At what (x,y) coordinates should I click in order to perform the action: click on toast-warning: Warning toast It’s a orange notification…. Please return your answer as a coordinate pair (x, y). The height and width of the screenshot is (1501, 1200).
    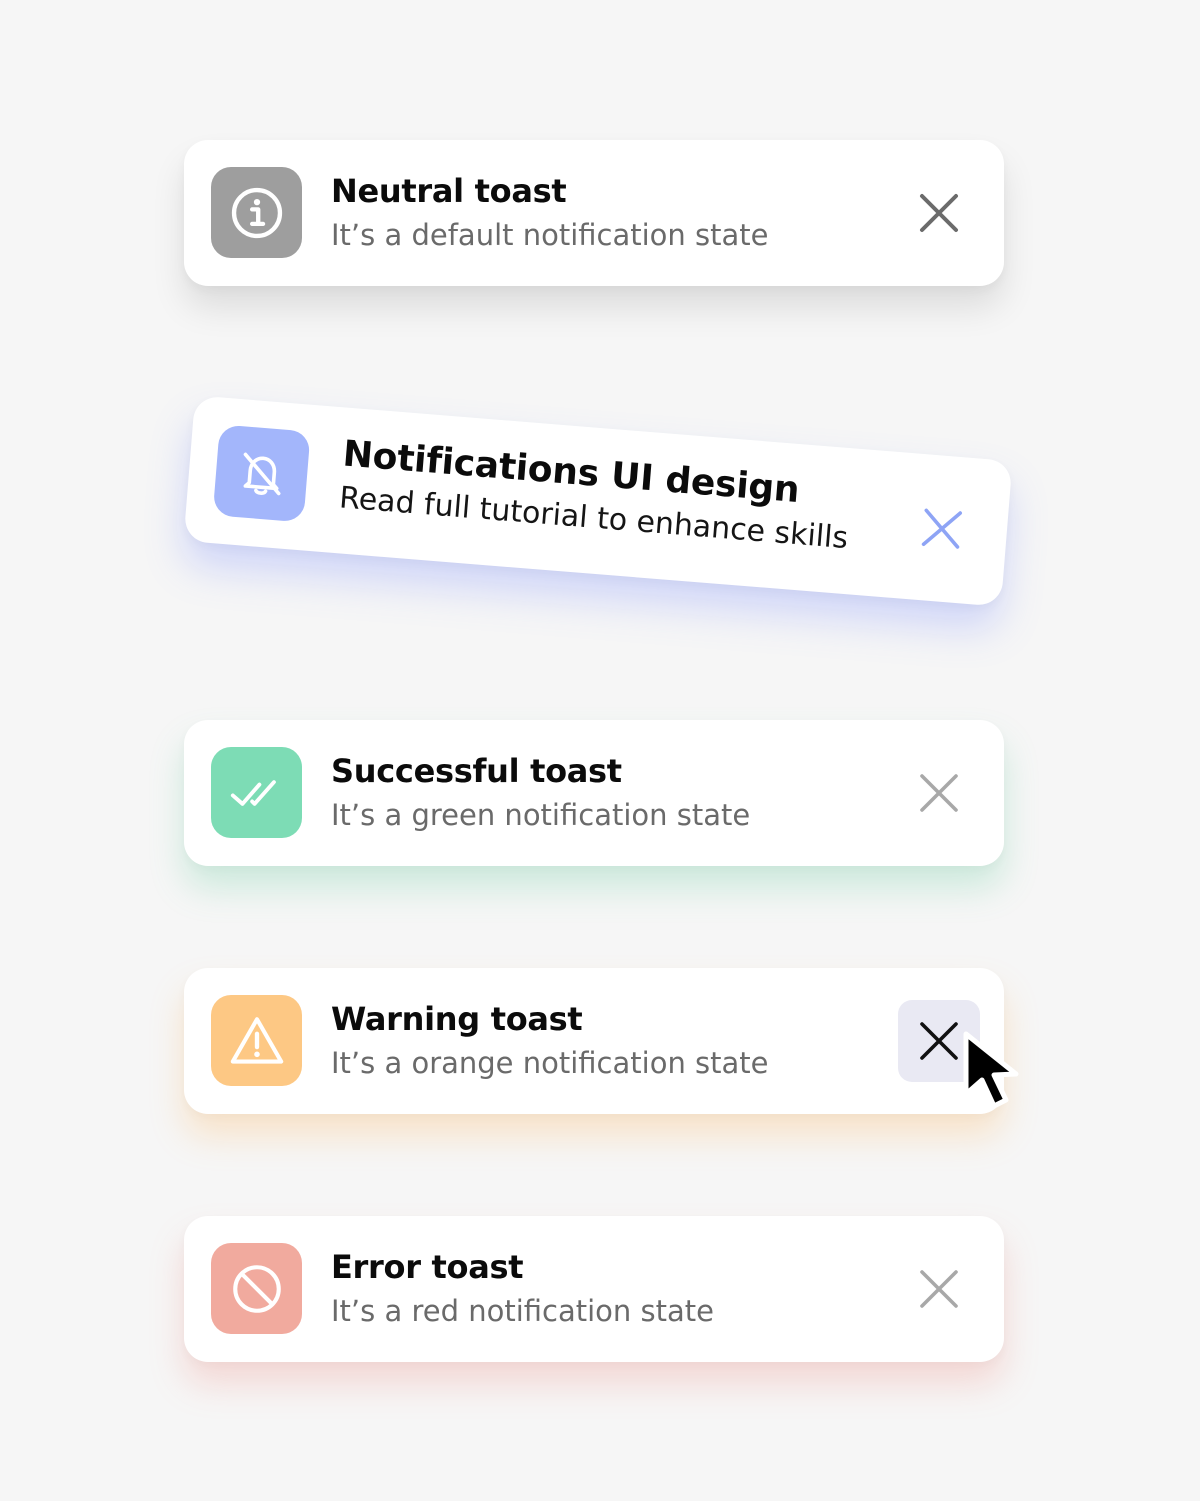
    Looking at the image, I should click on (594, 1041).